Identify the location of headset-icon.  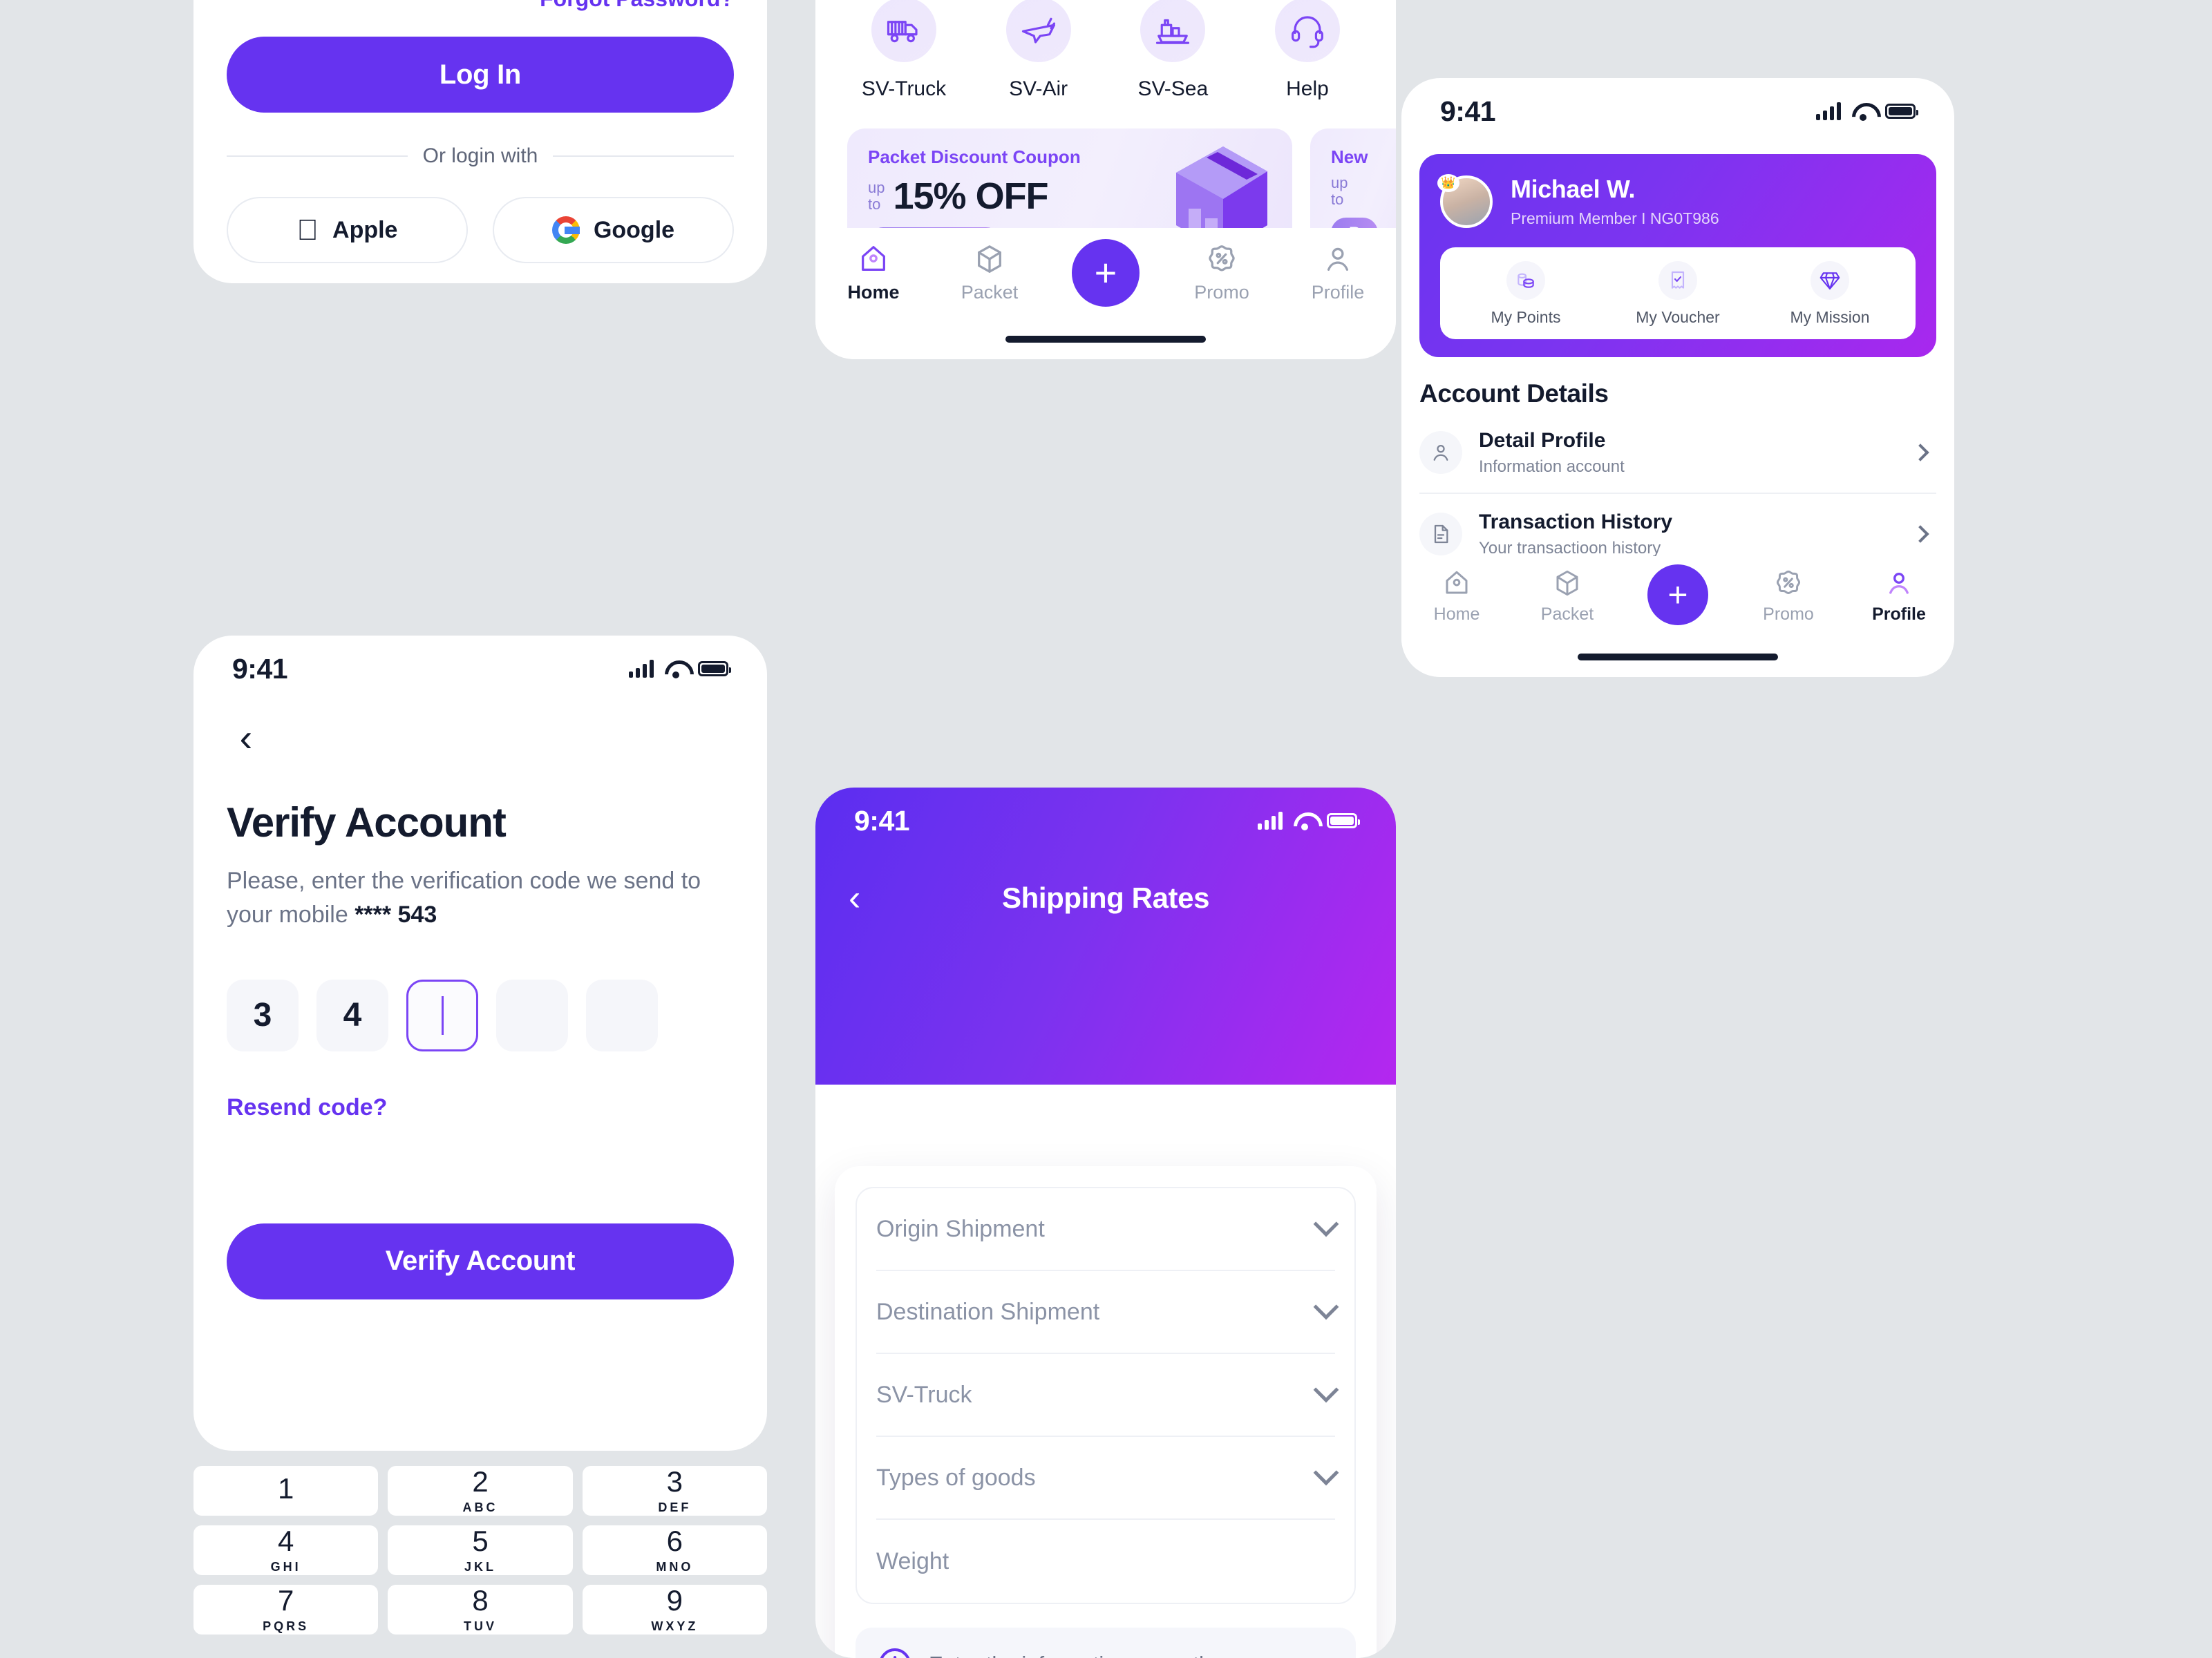
(1307, 31).